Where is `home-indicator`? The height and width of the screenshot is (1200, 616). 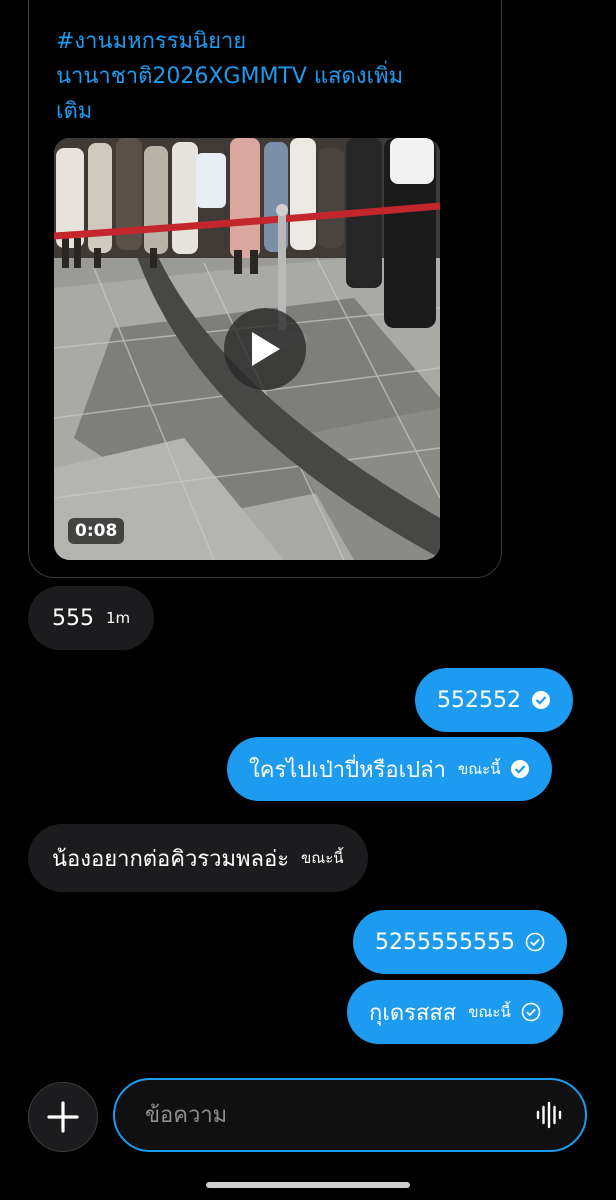 home-indicator is located at coordinates (308, 1185).